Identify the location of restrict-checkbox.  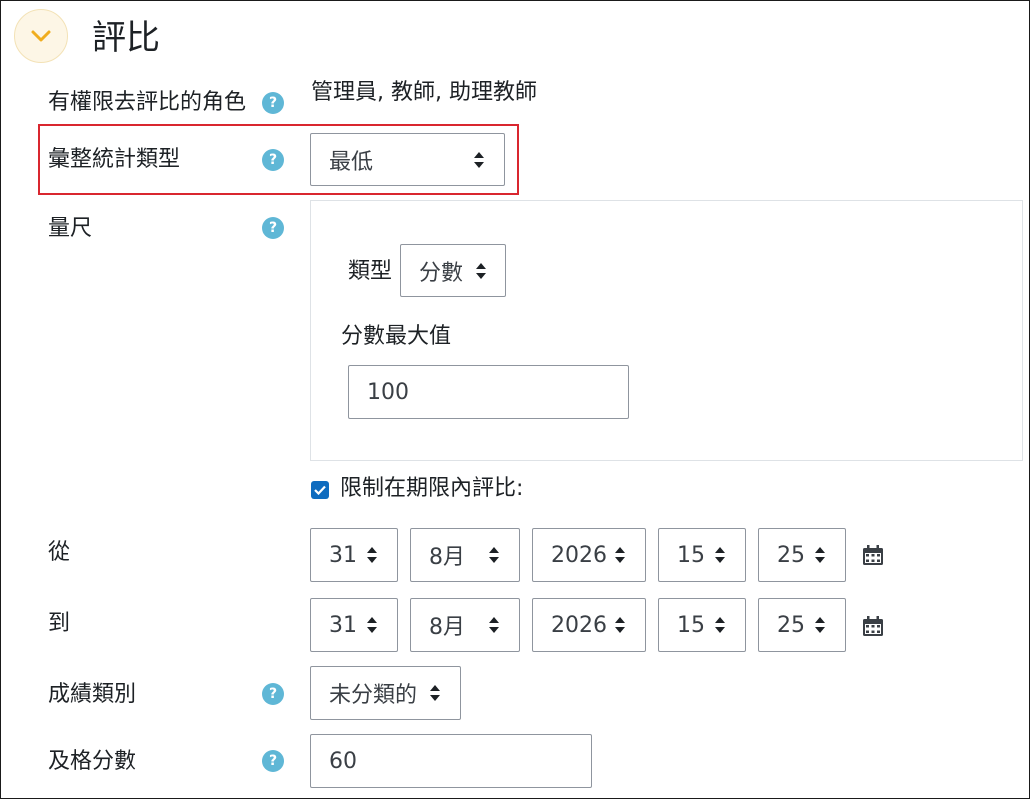
(320, 490).